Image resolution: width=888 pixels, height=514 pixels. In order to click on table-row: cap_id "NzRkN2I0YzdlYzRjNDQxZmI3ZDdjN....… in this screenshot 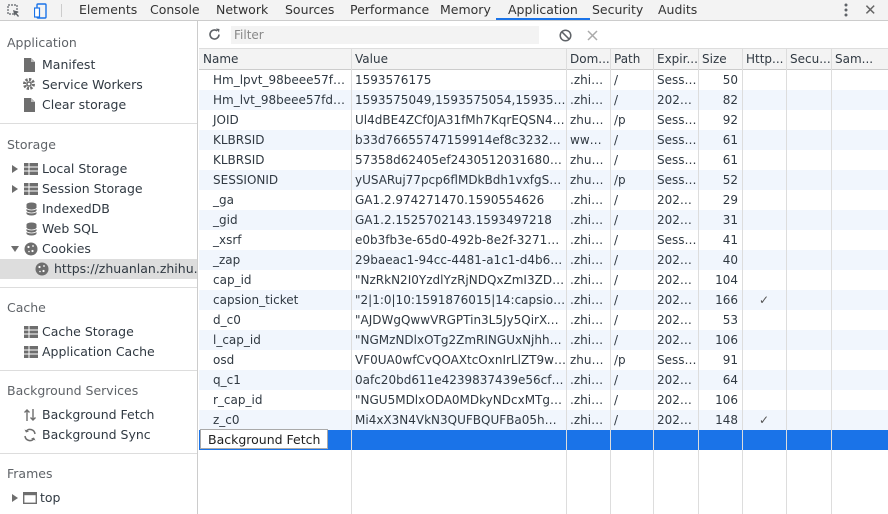, I will do `click(543, 280)`.